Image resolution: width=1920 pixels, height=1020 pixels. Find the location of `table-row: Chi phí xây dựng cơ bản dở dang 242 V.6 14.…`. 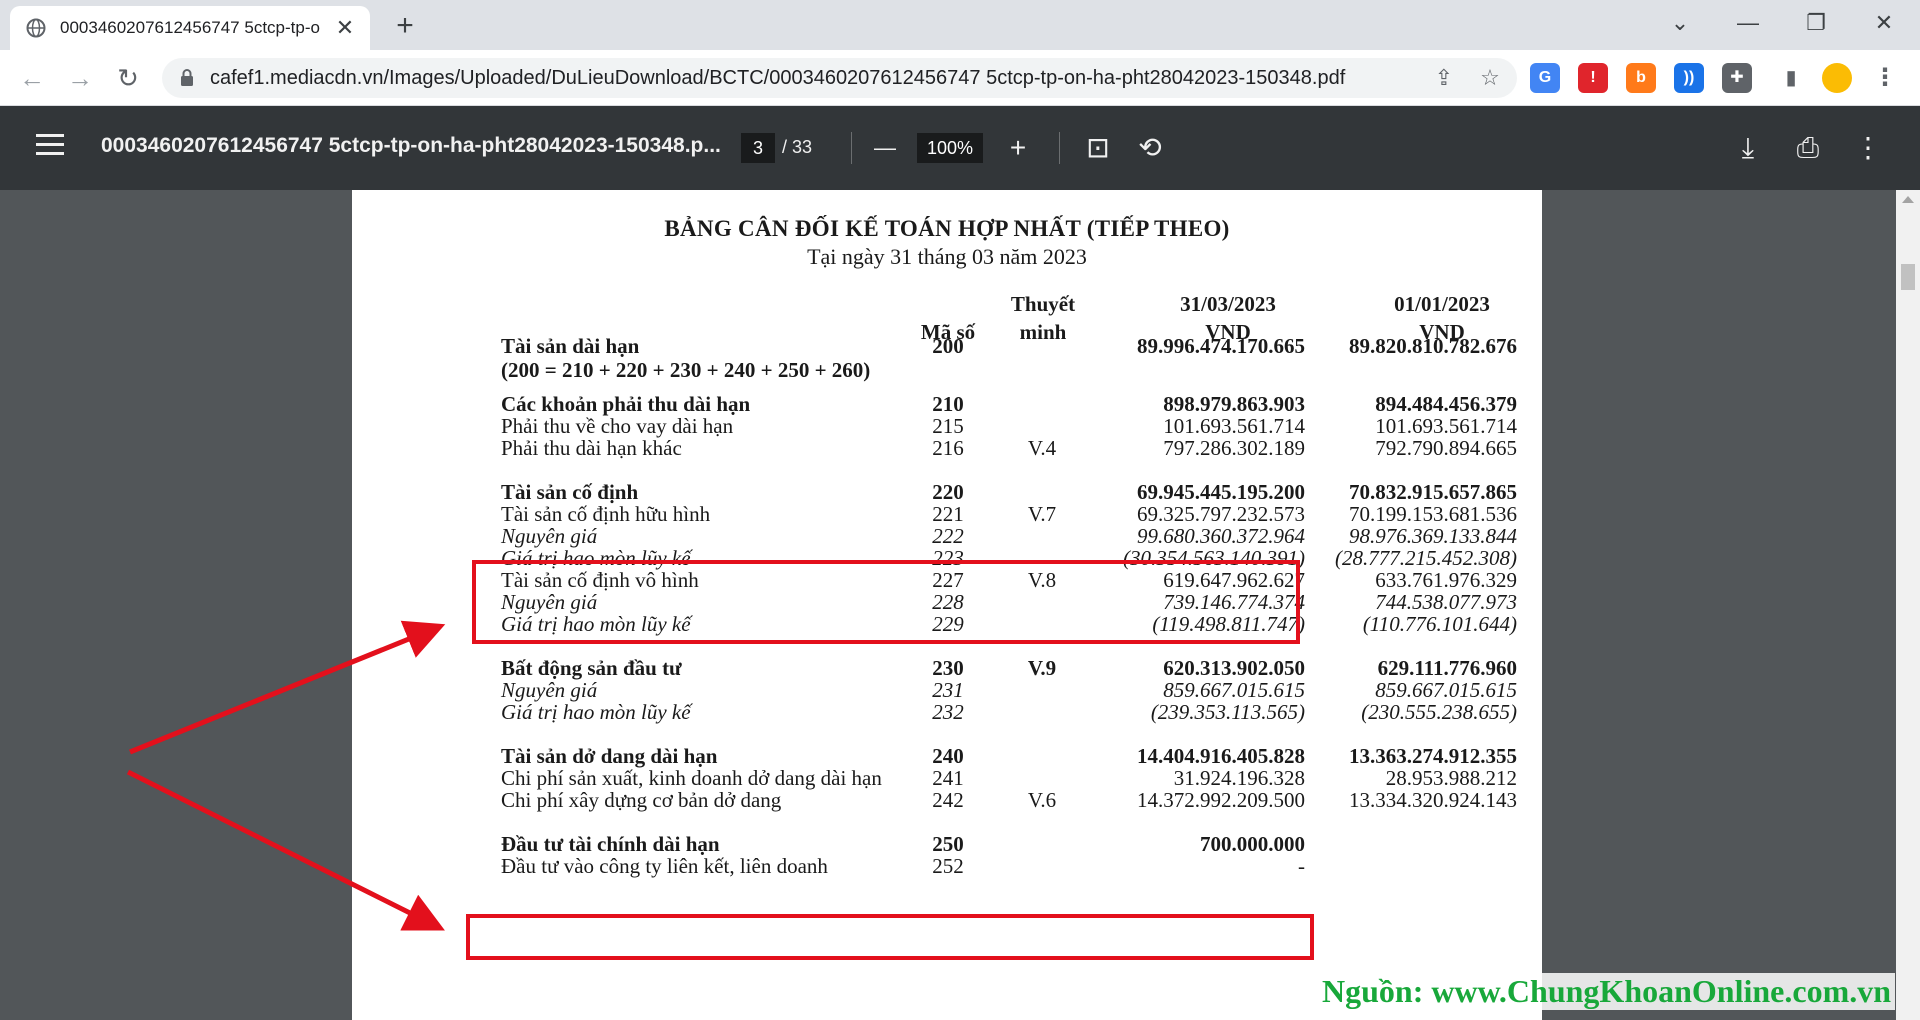

table-row: Chi phí xây dựng cơ bản dở dang 242 V.6 14.… is located at coordinates (947, 800).